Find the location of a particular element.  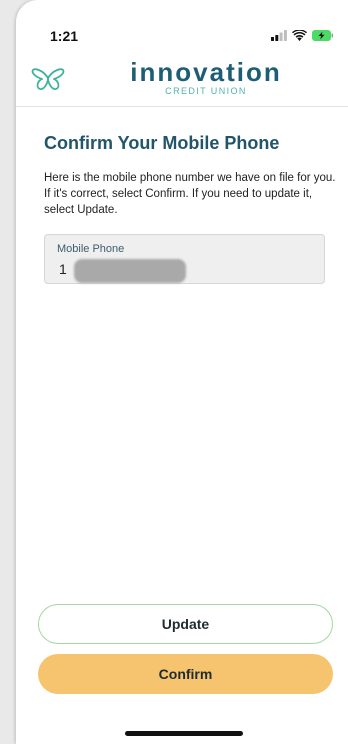

status-bar: 1:21 is located at coordinates (182, 29).